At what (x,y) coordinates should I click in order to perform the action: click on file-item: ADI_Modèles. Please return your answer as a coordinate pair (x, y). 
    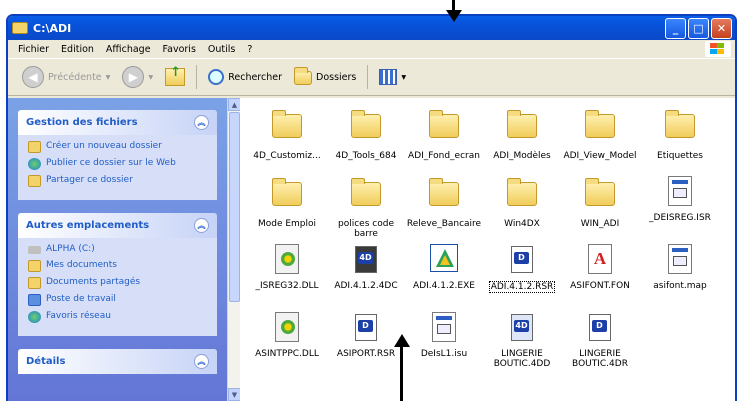
    Looking at the image, I should click on (522, 134).